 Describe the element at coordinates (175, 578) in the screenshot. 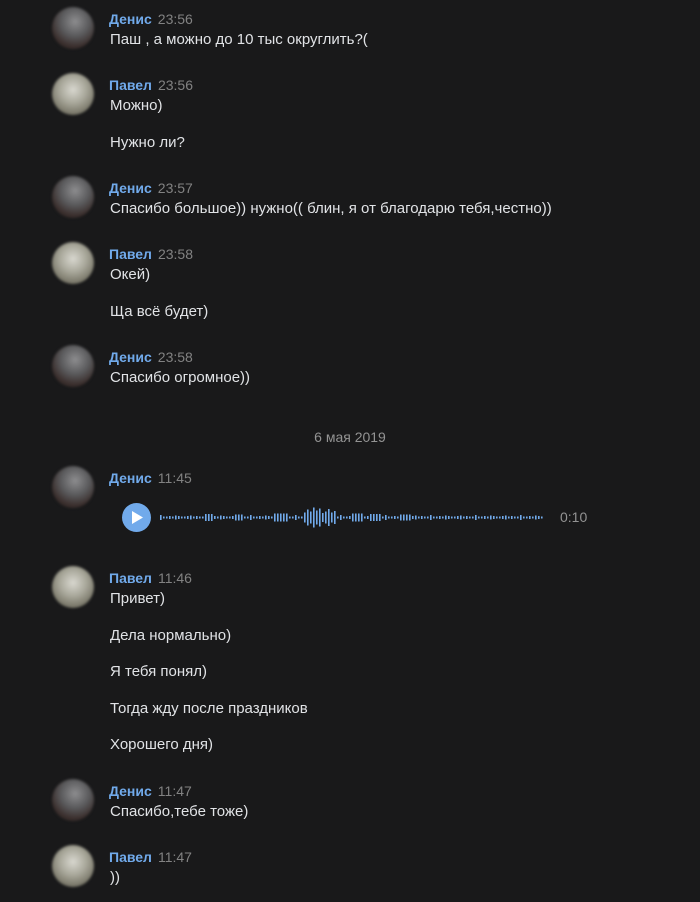

I see `message-time: 11:46` at that location.